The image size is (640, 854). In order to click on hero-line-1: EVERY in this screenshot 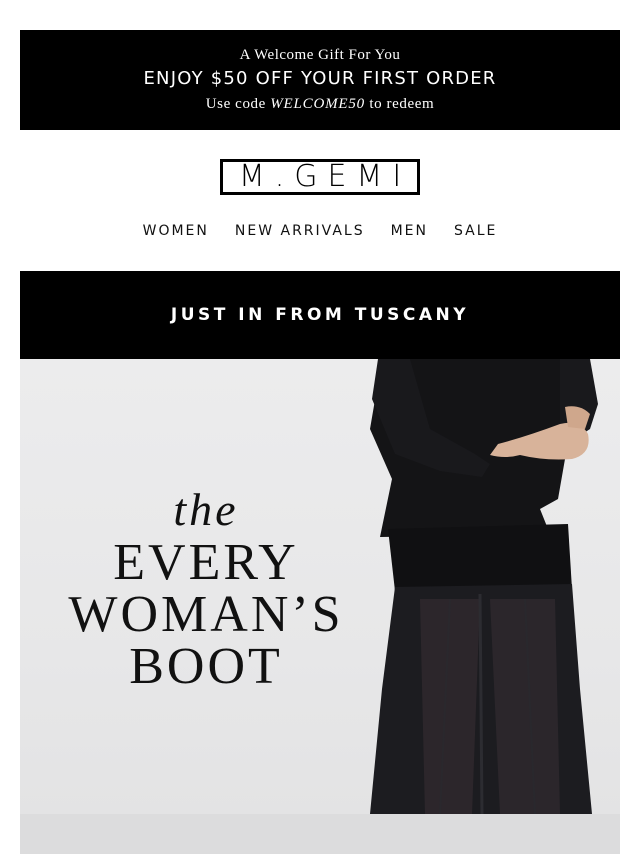, I will do `click(206, 562)`.